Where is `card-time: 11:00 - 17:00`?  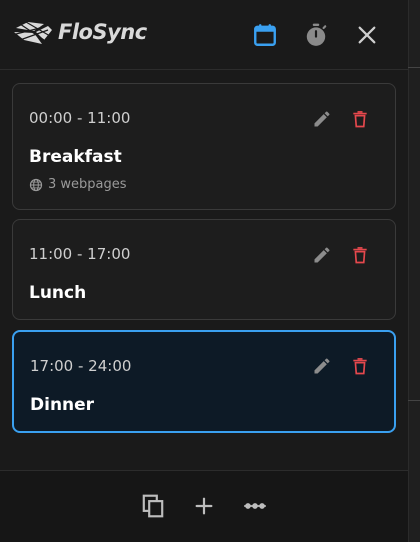 card-time: 11:00 - 17:00 is located at coordinates (80, 254).